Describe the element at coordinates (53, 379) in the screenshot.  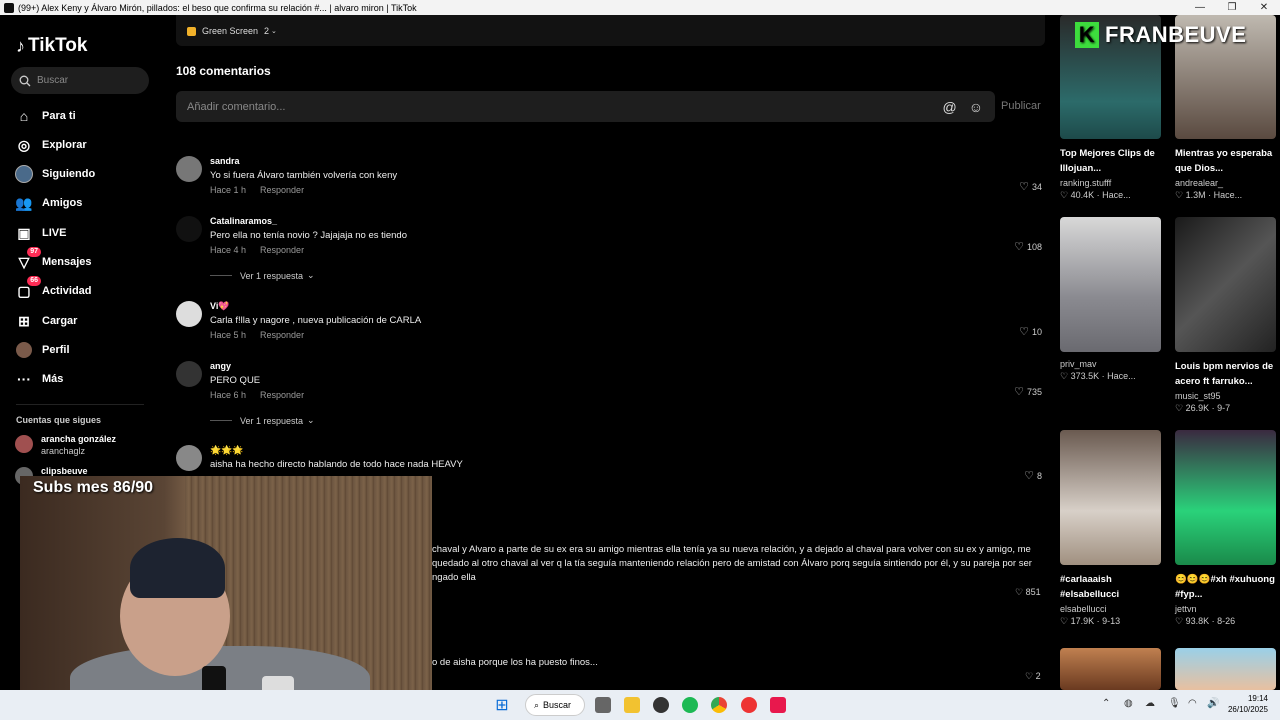
I see `nav-label: Más` at that location.